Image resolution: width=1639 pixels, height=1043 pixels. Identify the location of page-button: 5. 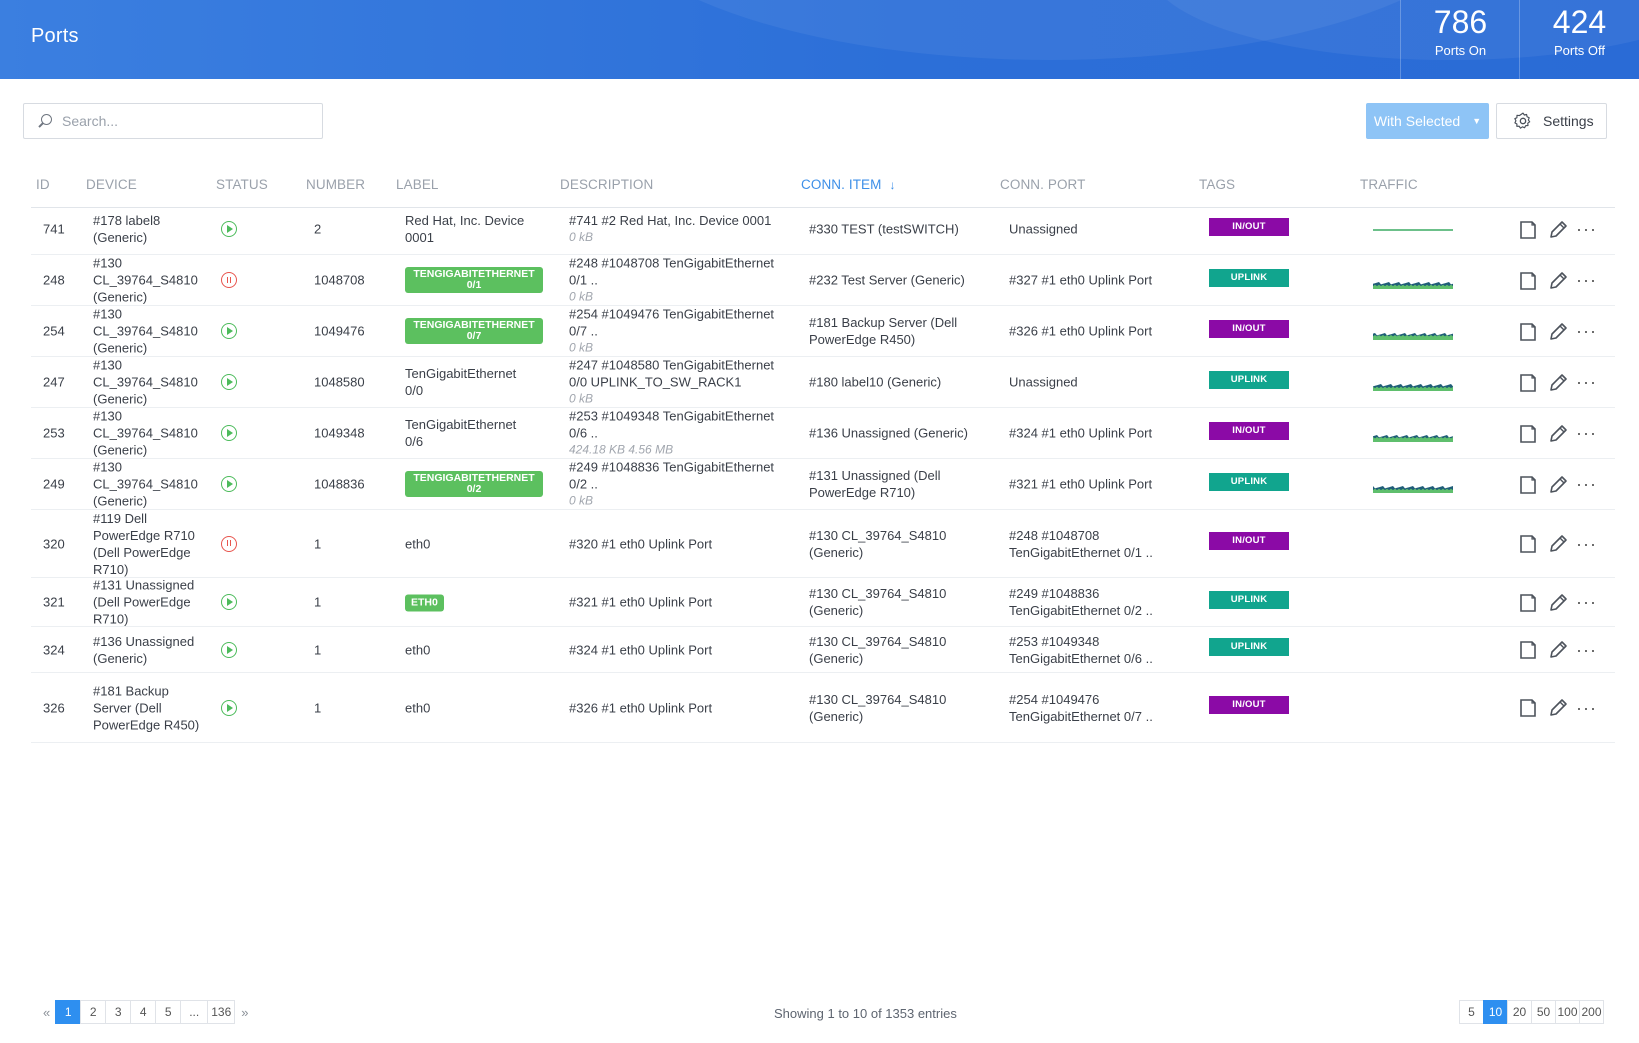
(168, 1012).